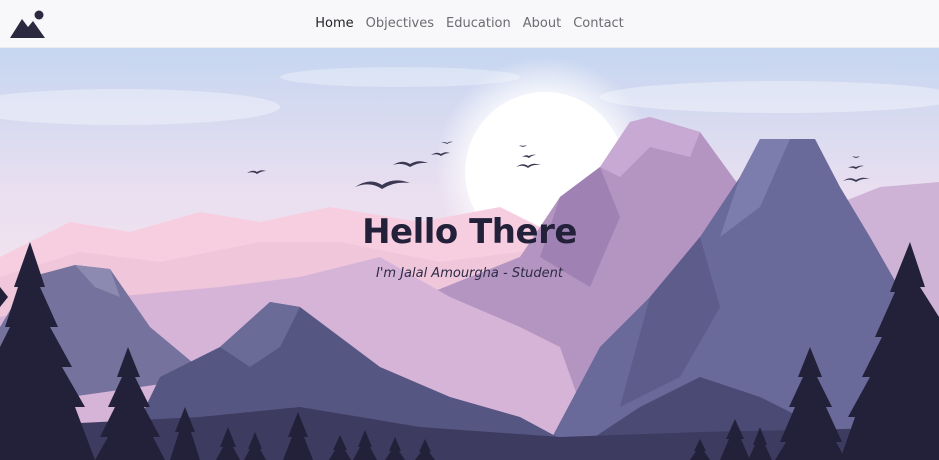  I want to click on nav-menu: Home Objectives Education About Contact, so click(469, 23).